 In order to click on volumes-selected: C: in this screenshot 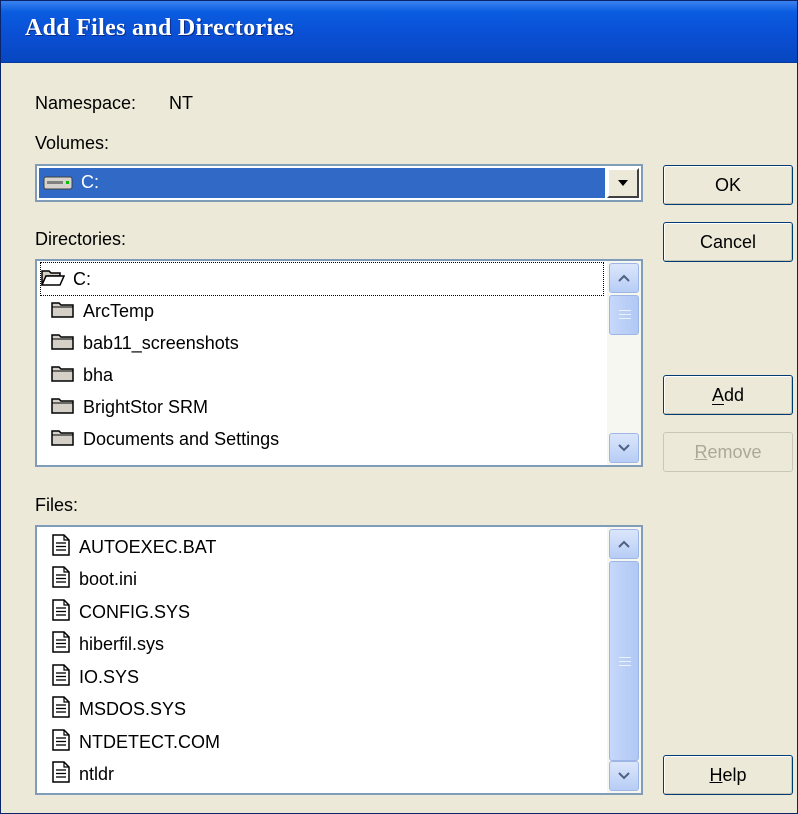, I will do `click(322, 183)`.